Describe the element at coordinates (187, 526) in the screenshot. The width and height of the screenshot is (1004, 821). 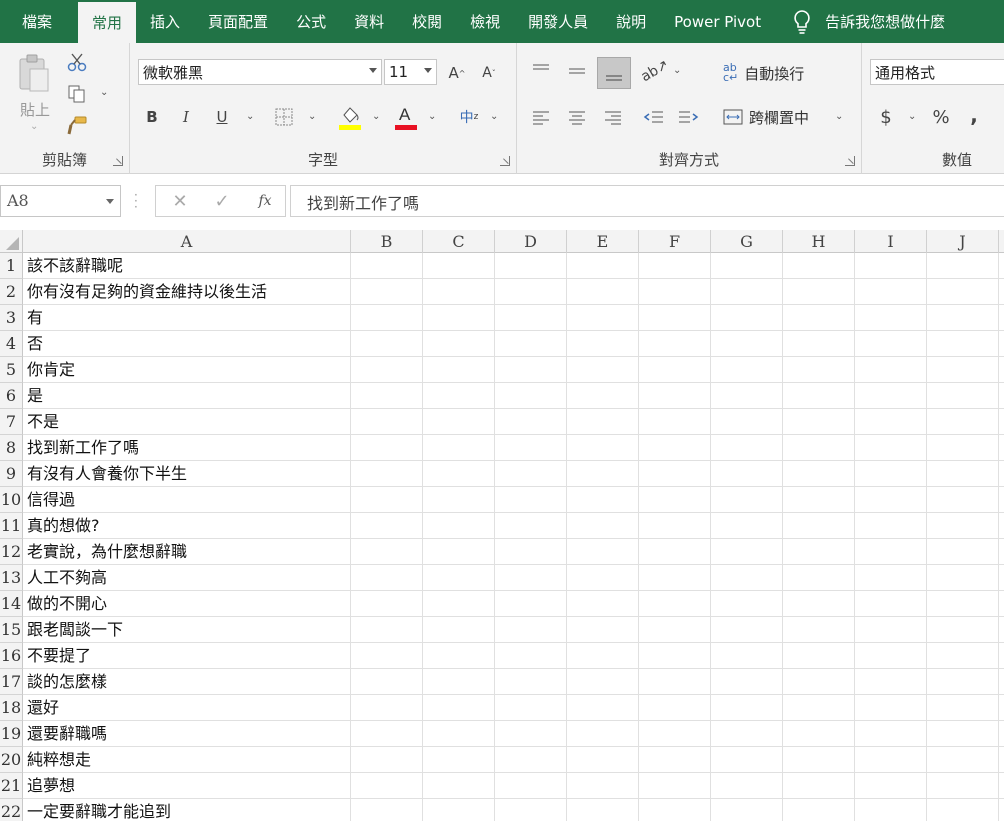
I see `cell-a: 真的想做?` at that location.